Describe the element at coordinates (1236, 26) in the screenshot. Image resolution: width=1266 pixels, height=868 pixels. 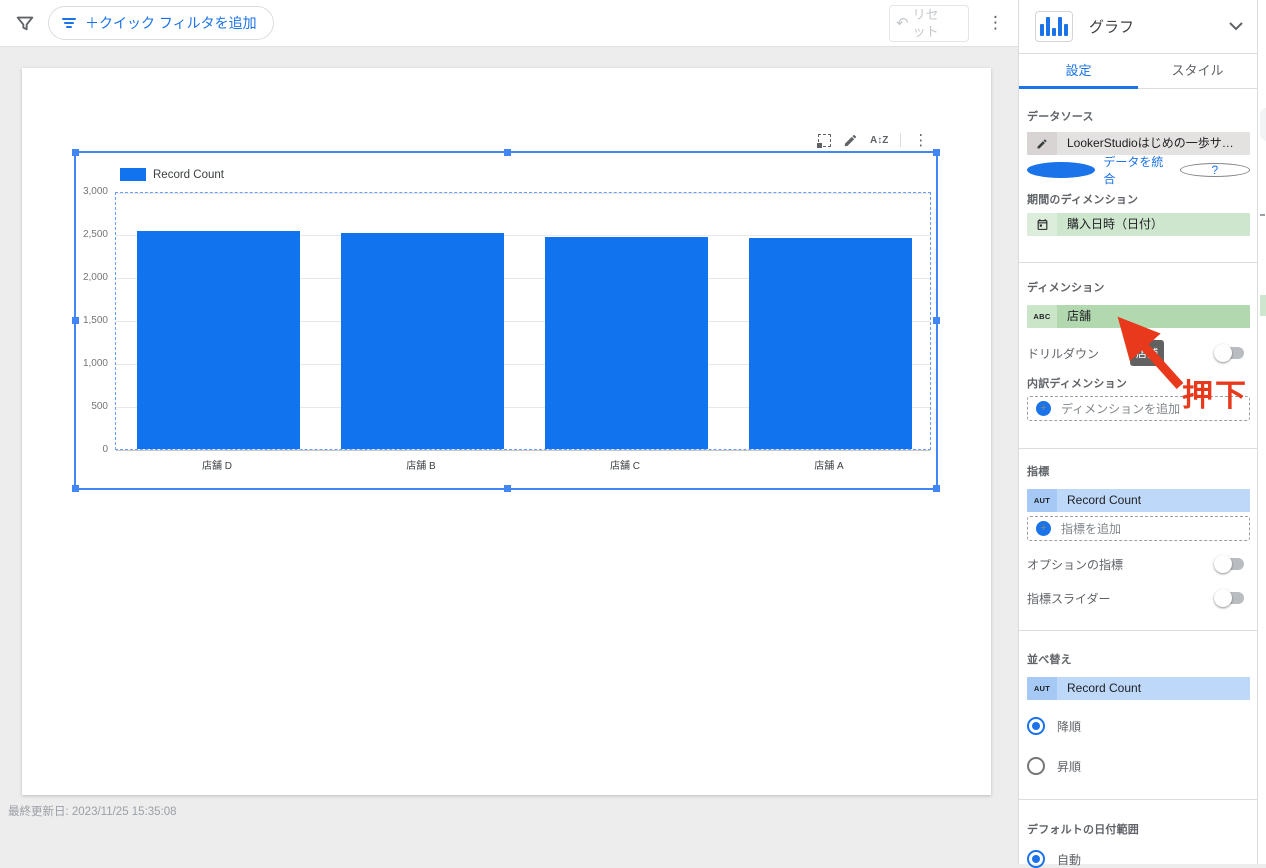
I see `chevron-down-icon` at that location.